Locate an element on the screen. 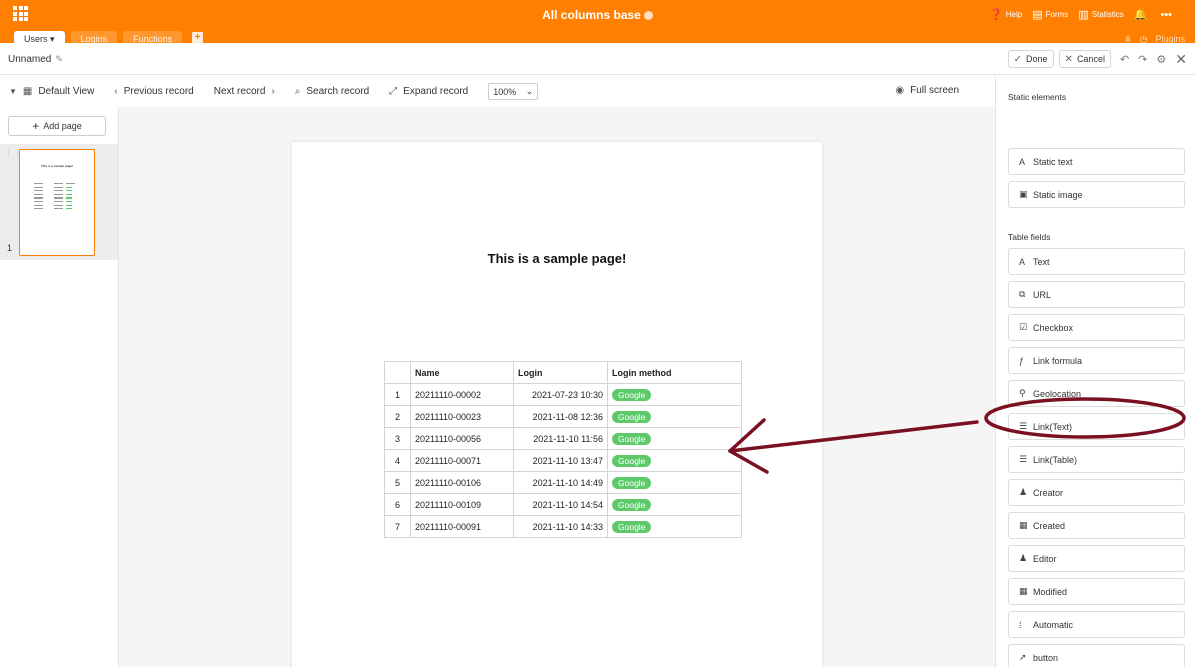 Image resolution: width=1195 pixels, height=667 pixels. login-cell: 2021-11-10 11:56 is located at coordinates (560, 438).